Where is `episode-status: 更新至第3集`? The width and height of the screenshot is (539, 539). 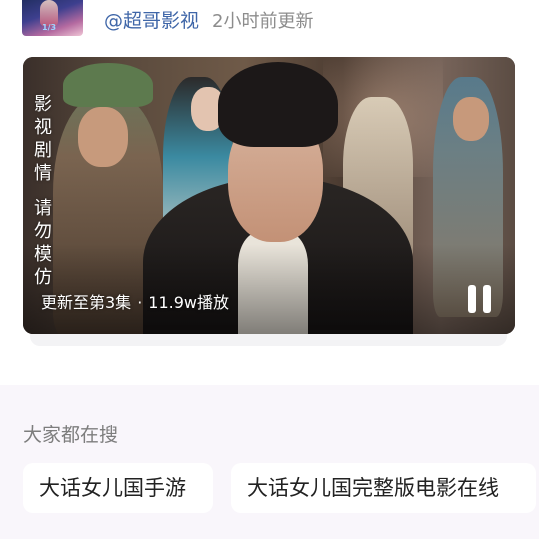
episode-status: 更新至第3集 is located at coordinates (86, 302).